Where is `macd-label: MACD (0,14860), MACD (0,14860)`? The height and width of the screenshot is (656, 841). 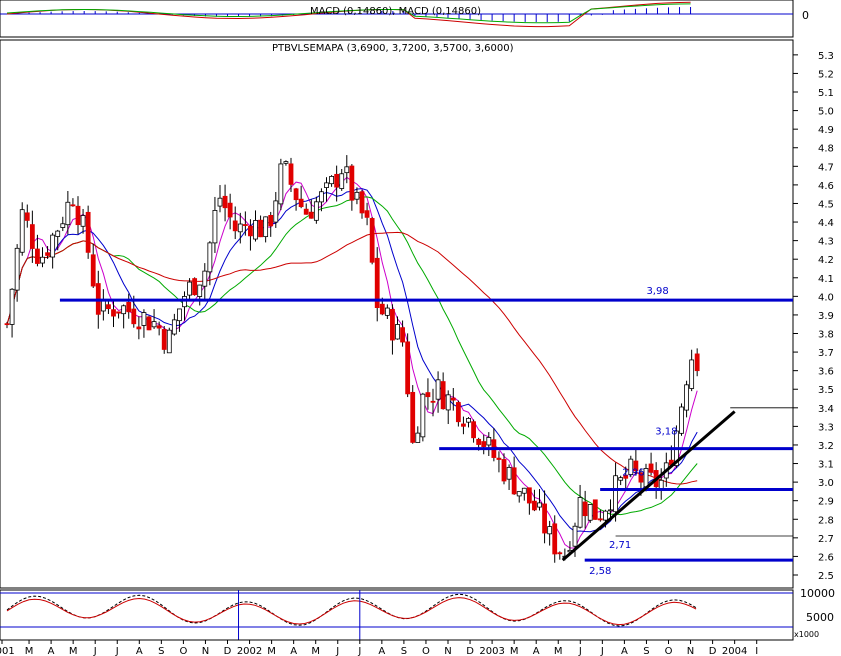 macd-label: MACD (0,14860), MACD (0,14860) is located at coordinates (395, 11).